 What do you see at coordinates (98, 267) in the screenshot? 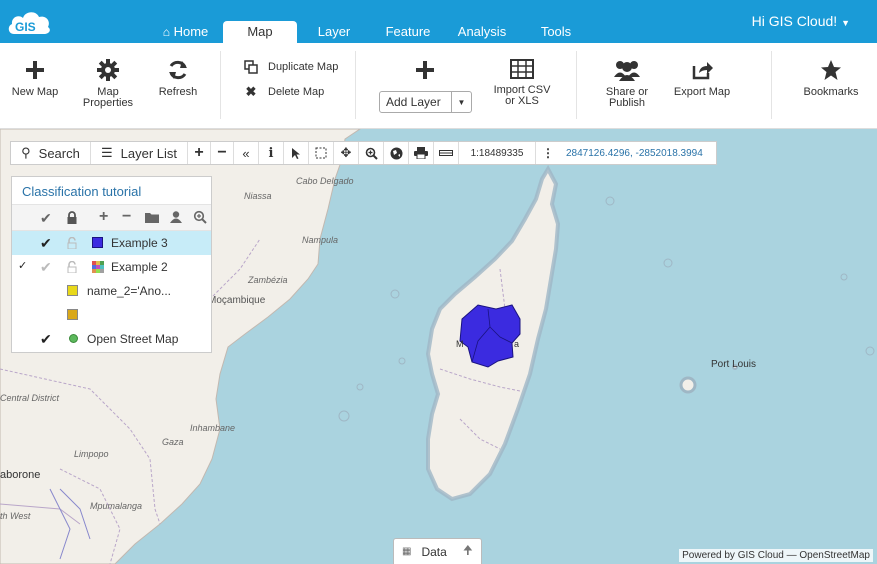
I see `multicolor-swatch-icon` at bounding box center [98, 267].